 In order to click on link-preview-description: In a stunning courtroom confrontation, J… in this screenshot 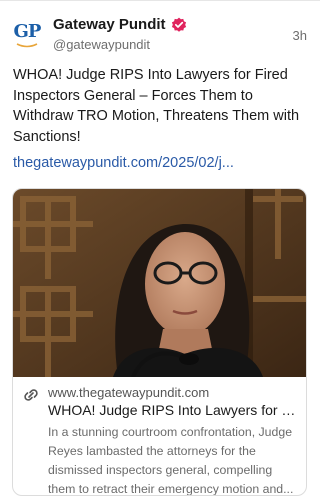, I will do `click(171, 460)`.